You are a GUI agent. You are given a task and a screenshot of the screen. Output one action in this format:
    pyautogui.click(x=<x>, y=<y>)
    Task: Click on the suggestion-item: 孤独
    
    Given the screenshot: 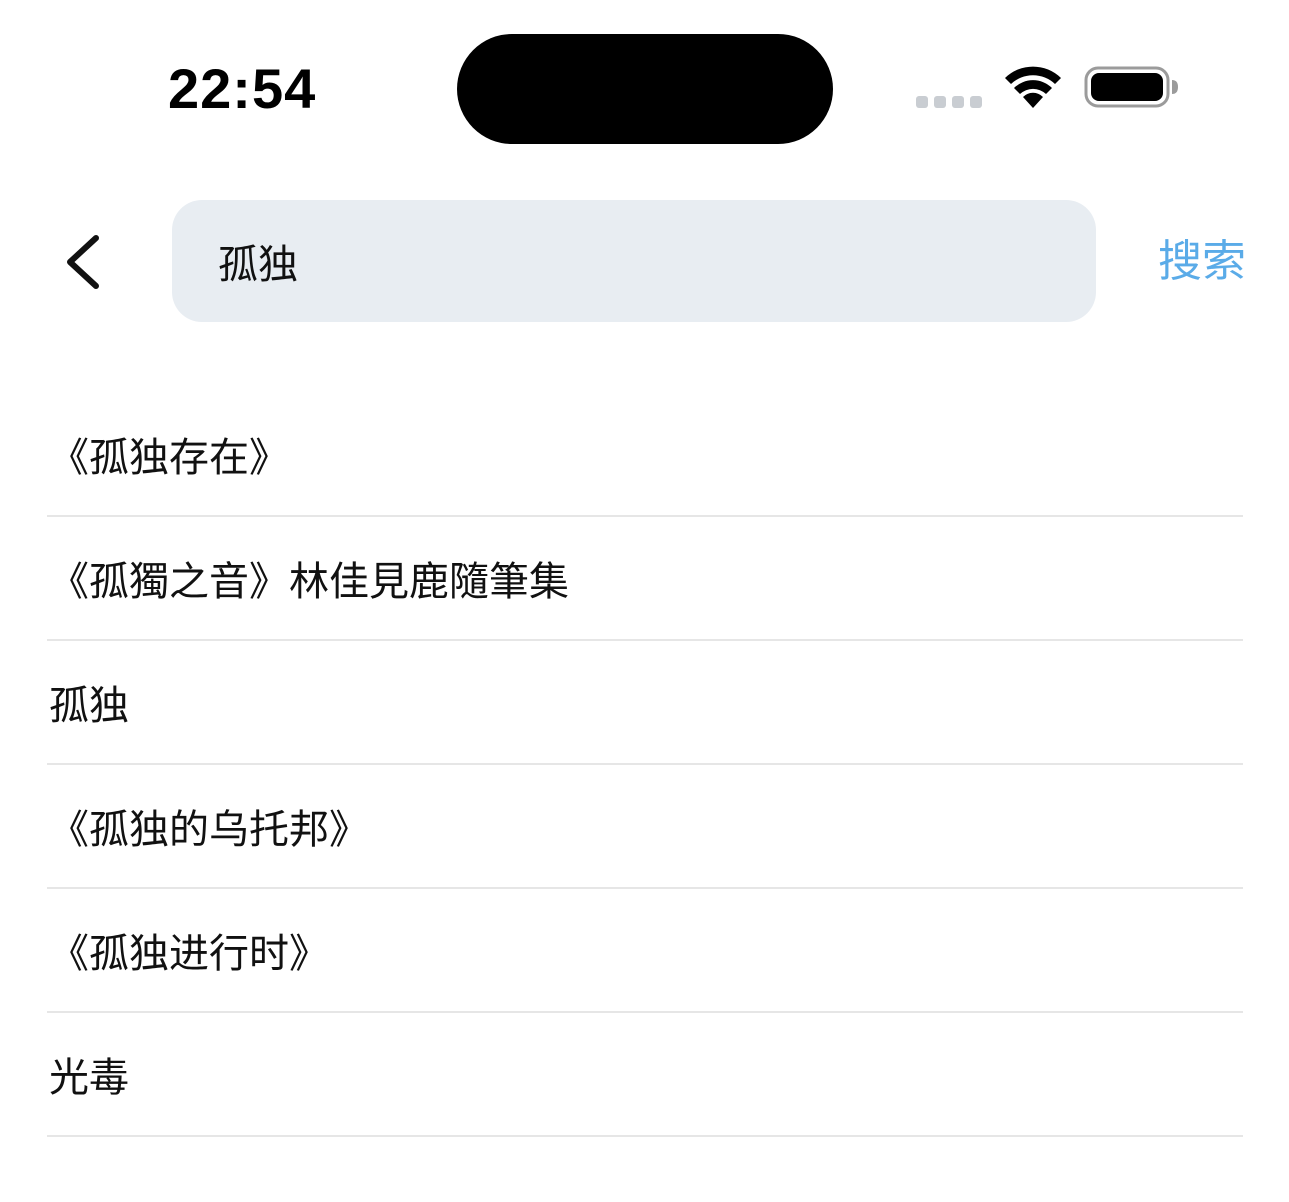 What is the action you would take?
    pyautogui.click(x=645, y=703)
    